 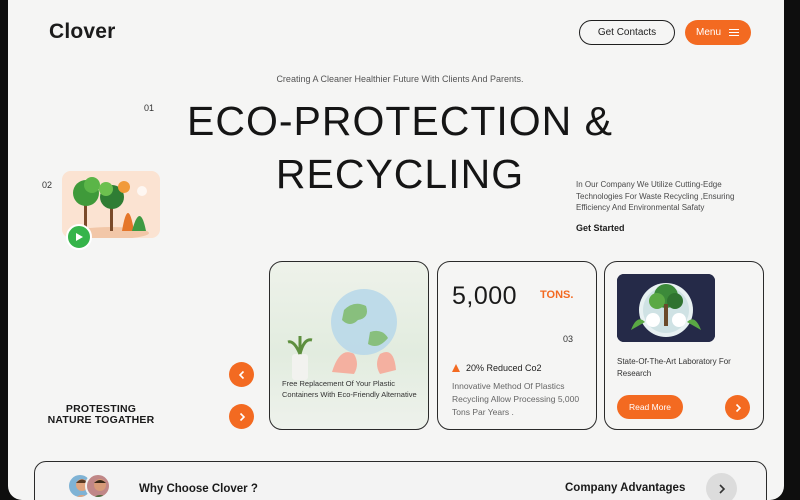 I want to click on why-choose-heading: Why Choose Clover ?, so click(x=198, y=489).